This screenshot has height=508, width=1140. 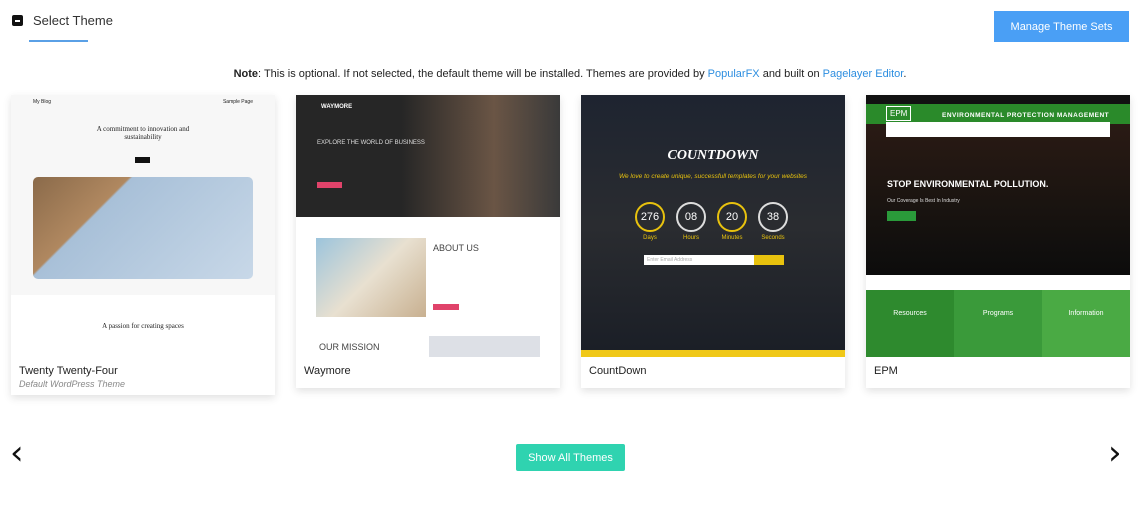 I want to click on preview-logo: EPM, so click(x=899, y=113).